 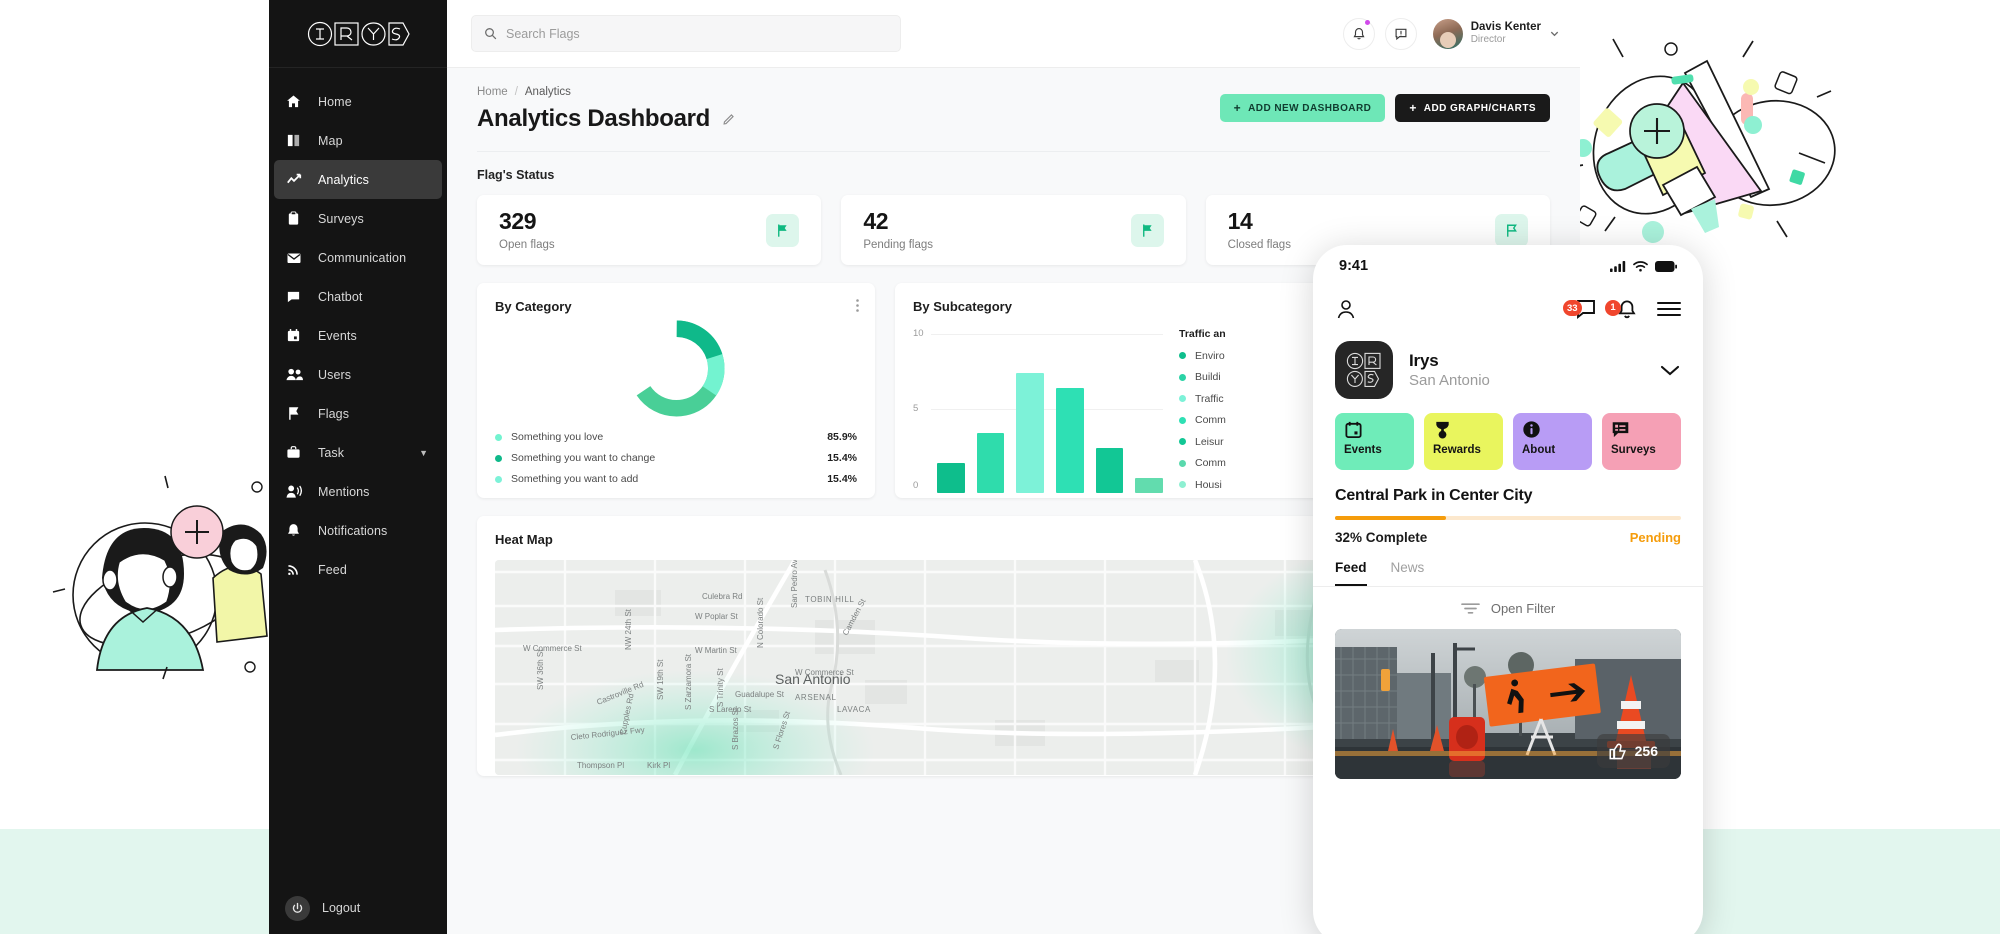 I want to click on stat-card-pending-flags: 42 Pending flags, so click(x=1013, y=230).